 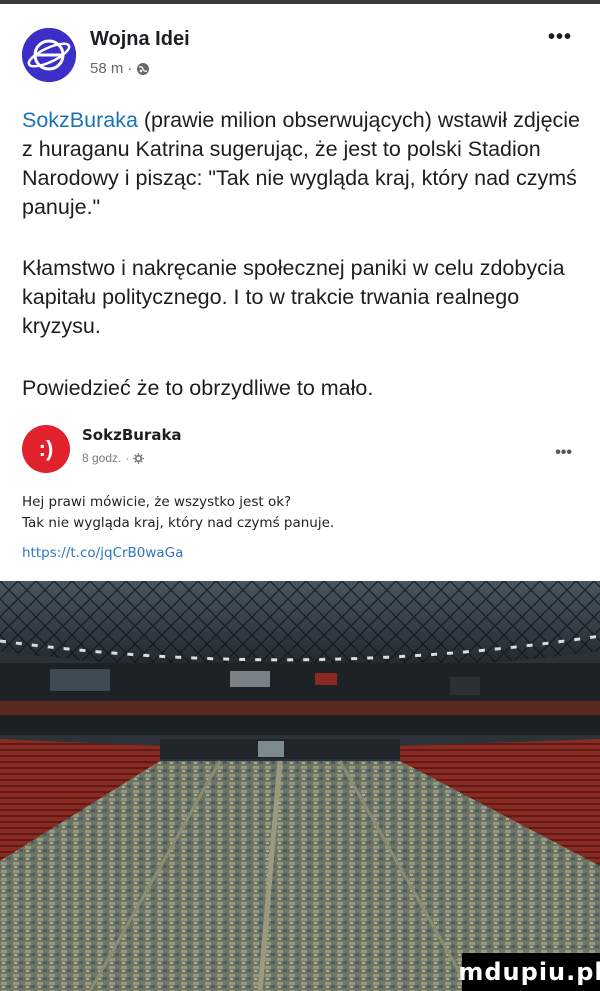 I want to click on embed-time: 8 godz., so click(x=101, y=458).